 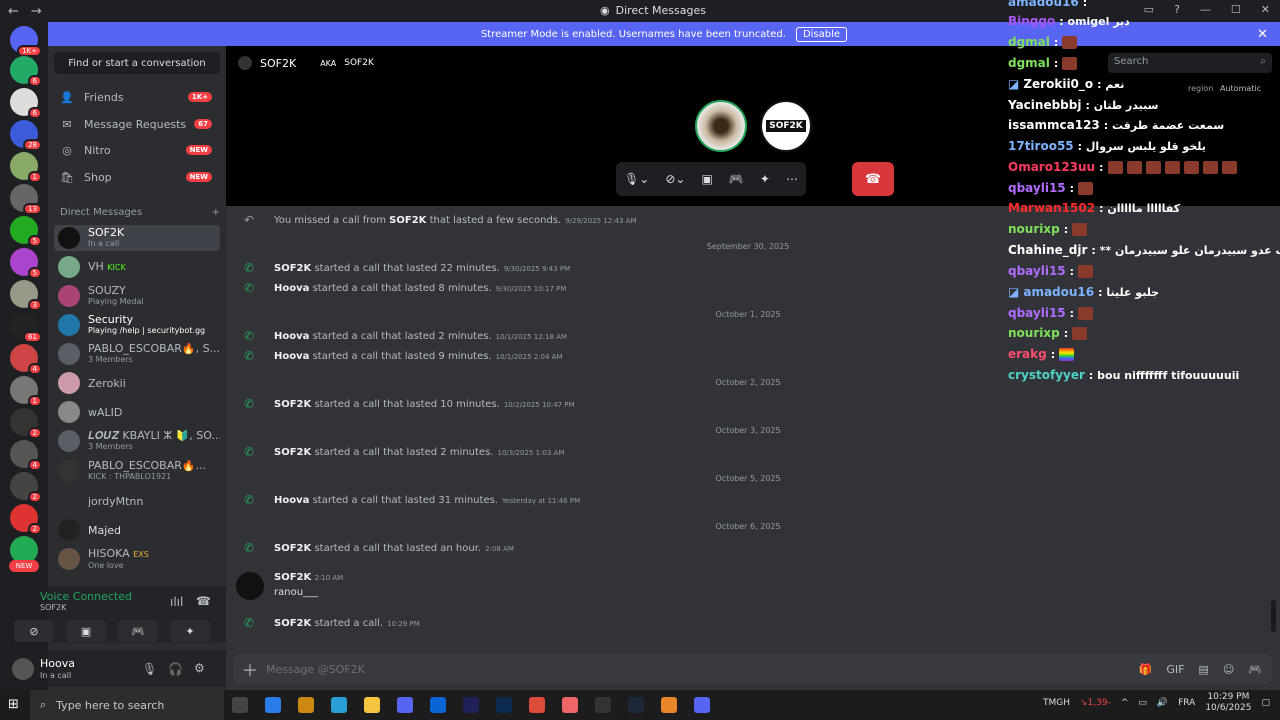 I want to click on screen-share-icon: ▣, so click(x=706, y=179).